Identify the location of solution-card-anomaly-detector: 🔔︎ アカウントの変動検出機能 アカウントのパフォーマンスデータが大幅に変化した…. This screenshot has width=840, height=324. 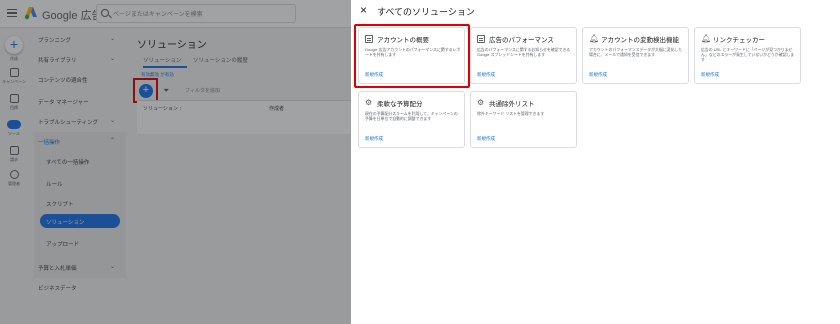
(635, 55).